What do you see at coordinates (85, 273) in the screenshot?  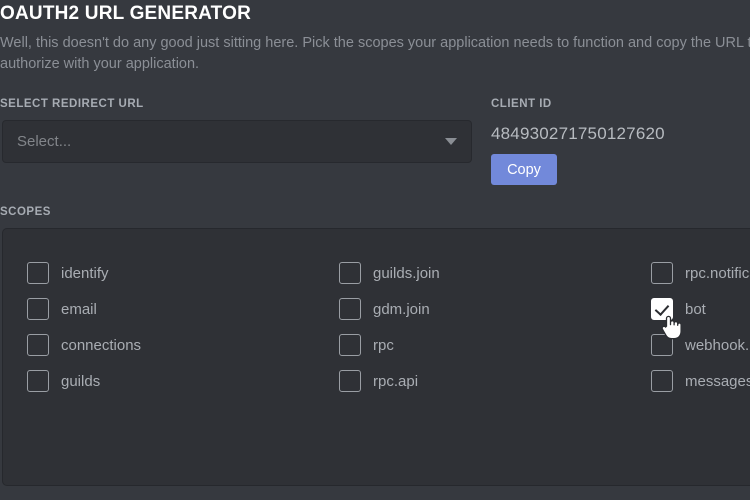 I see `scope-label: identify` at bounding box center [85, 273].